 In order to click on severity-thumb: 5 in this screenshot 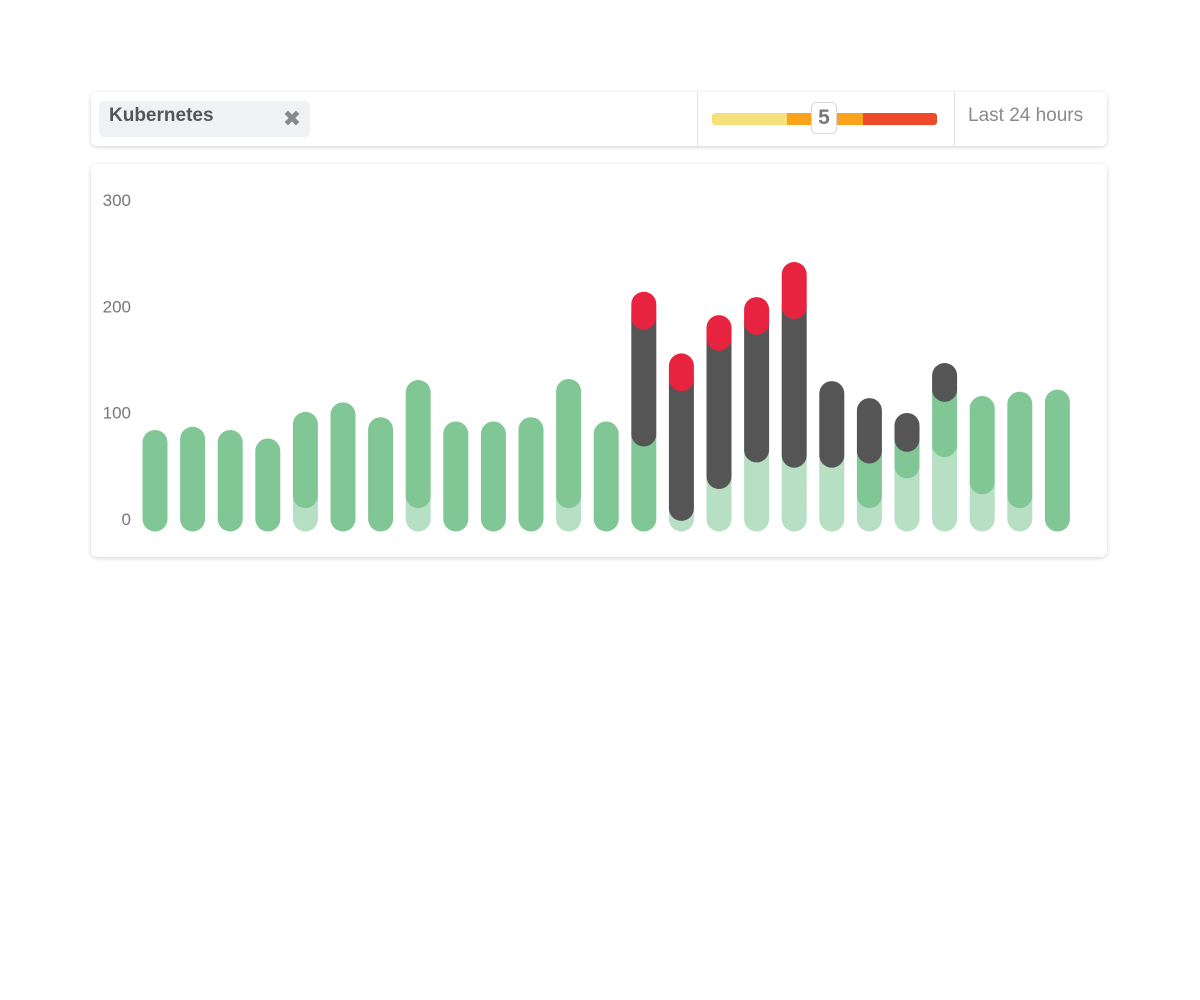, I will do `click(824, 118)`.